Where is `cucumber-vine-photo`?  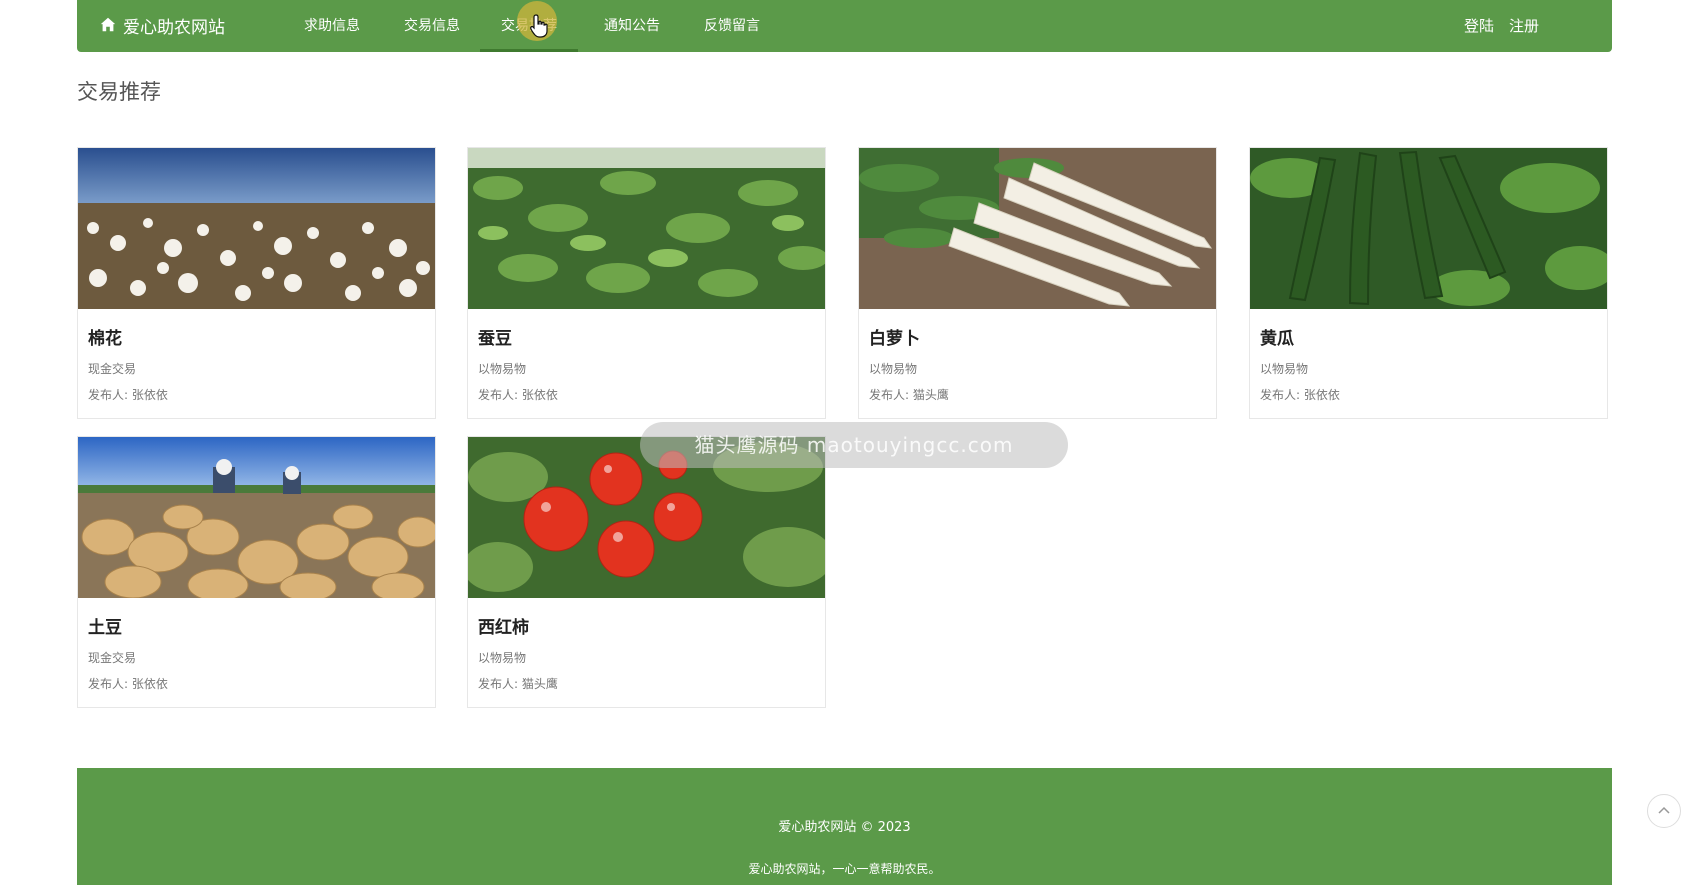
cucumber-vine-photo is located at coordinates (1428, 228).